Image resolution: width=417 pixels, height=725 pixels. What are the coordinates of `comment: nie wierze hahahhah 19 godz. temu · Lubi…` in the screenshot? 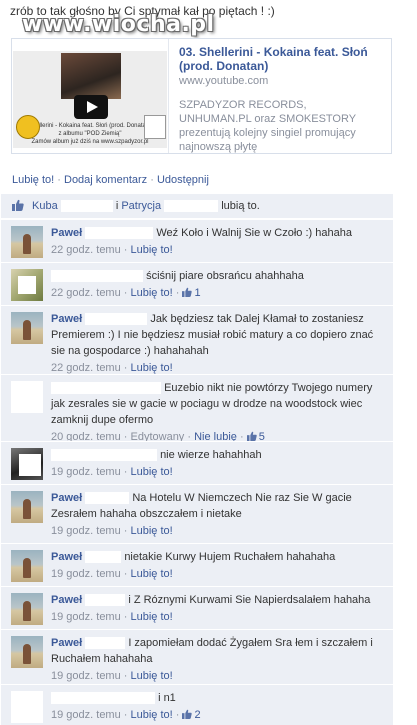 It's located at (197, 462).